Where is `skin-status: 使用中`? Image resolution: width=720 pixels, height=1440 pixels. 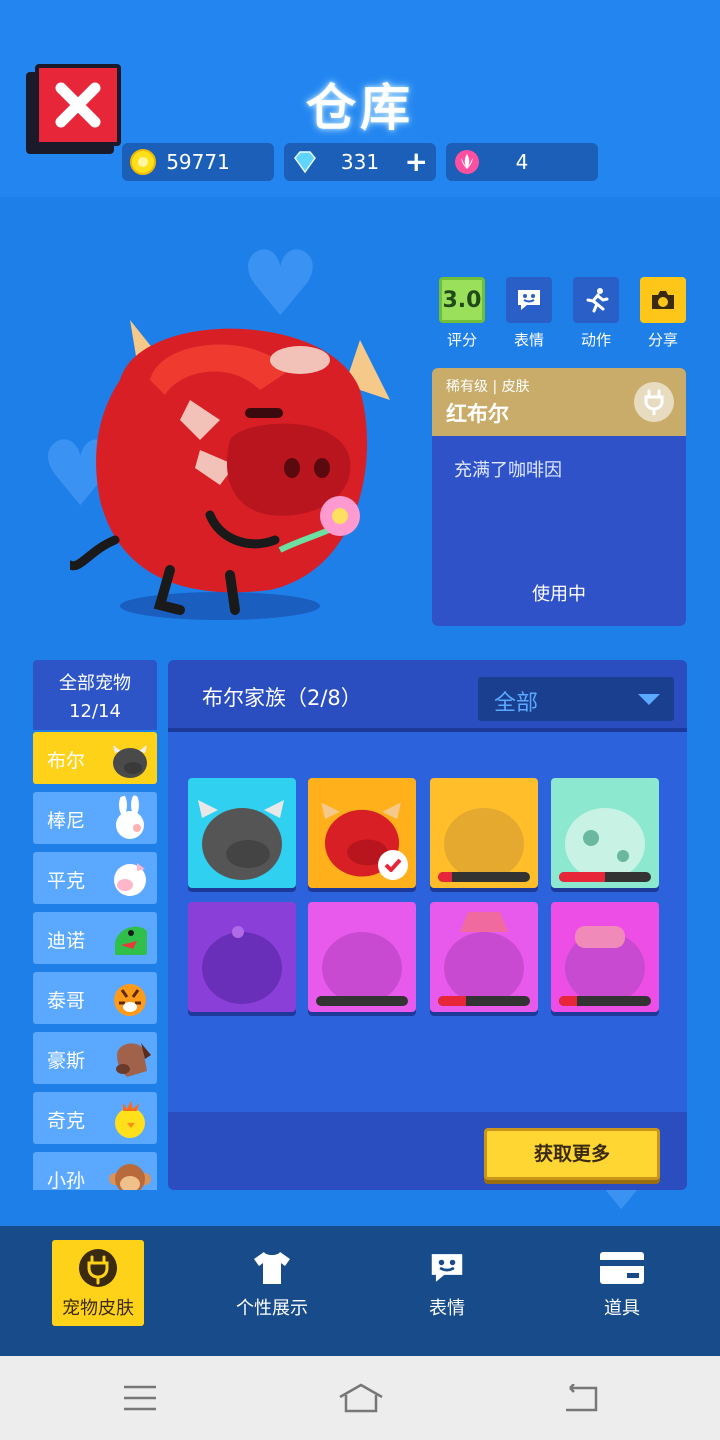
skin-status: 使用中 is located at coordinates (559, 594).